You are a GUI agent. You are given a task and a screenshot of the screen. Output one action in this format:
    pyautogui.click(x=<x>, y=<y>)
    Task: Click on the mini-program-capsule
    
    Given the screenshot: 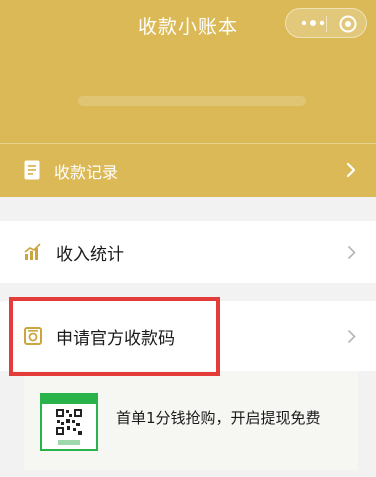 What is the action you would take?
    pyautogui.click(x=326, y=23)
    